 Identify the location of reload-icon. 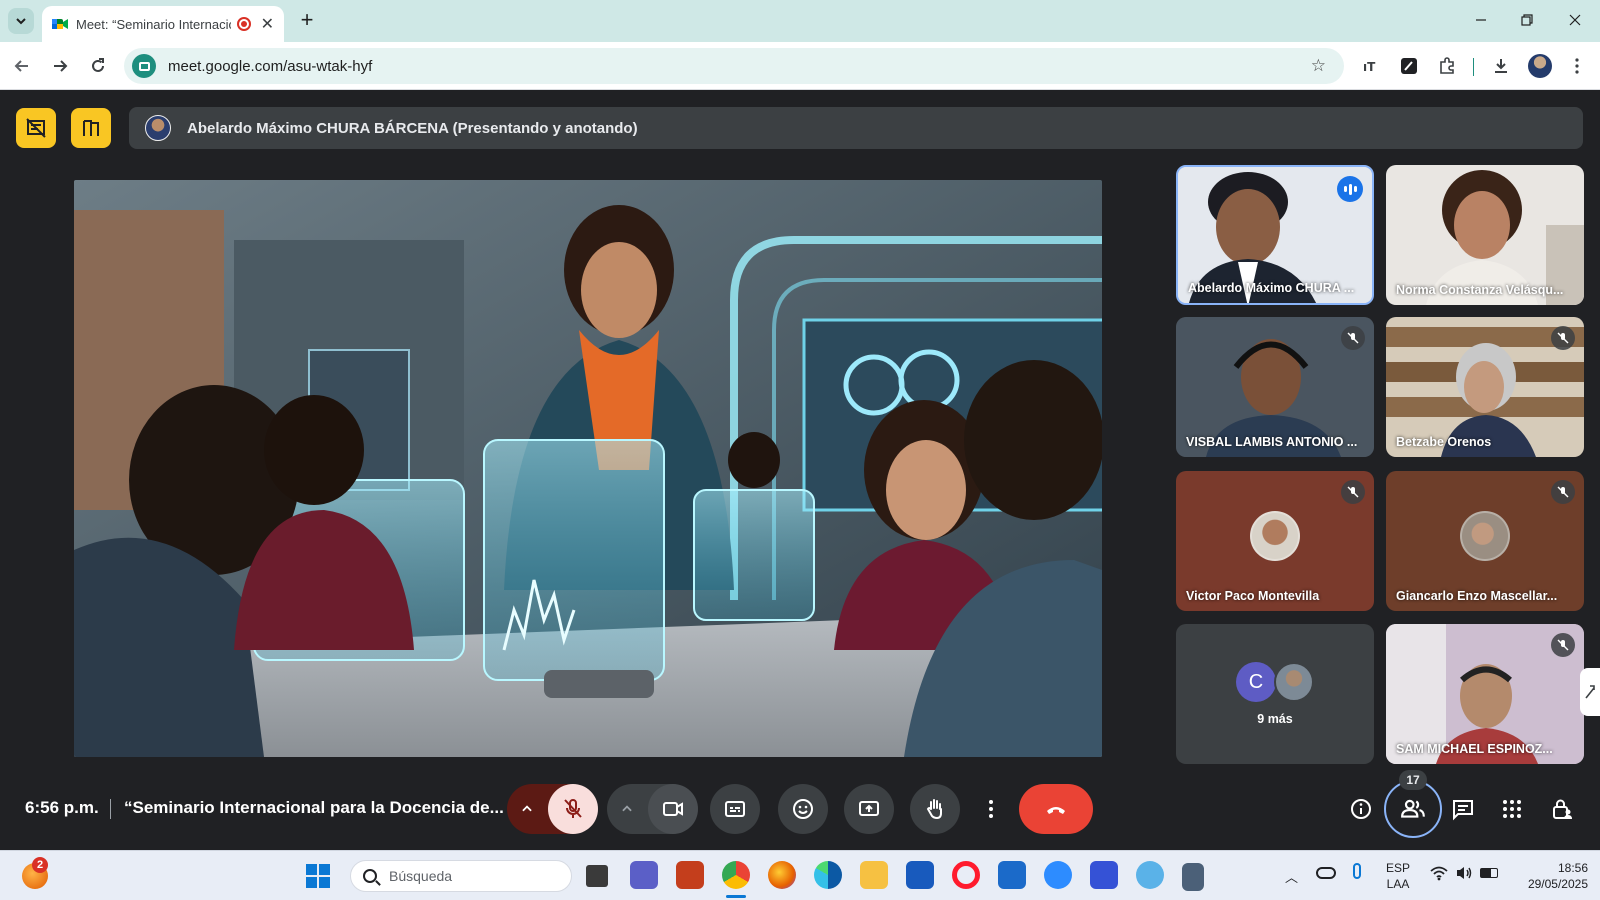
(98, 65).